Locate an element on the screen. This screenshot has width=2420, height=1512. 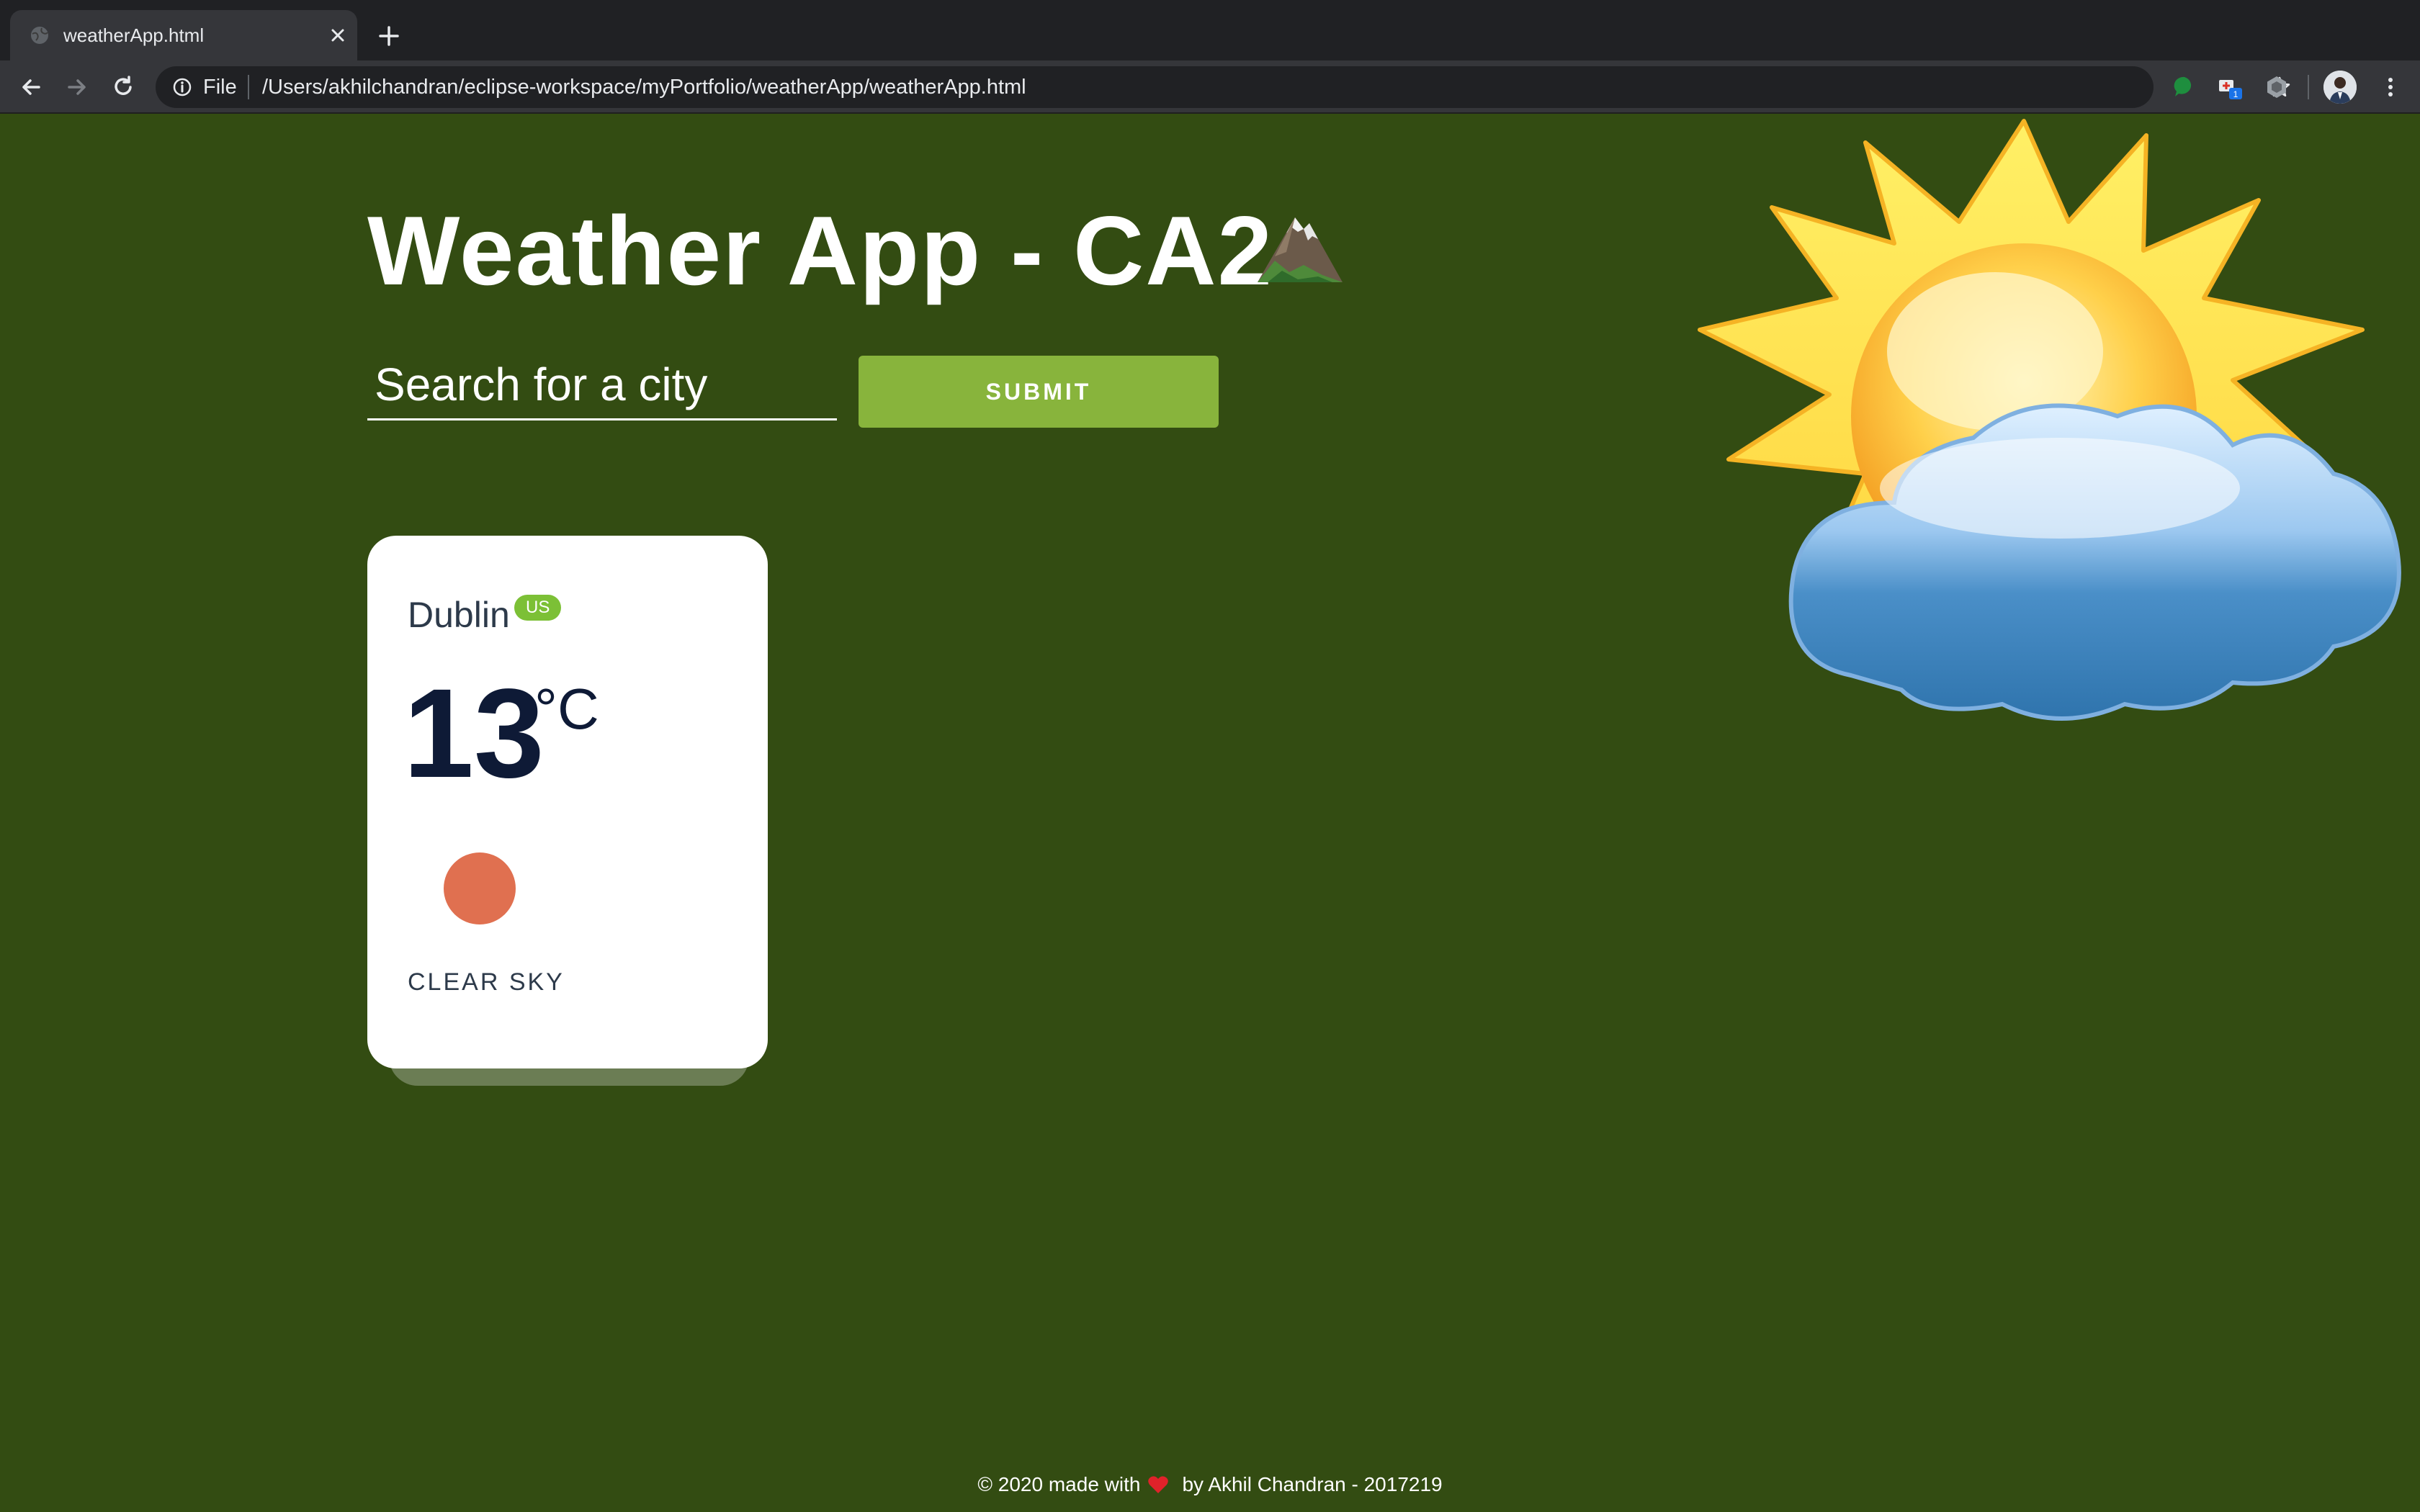
tab-title: weatherApp.html is located at coordinates (134, 35).